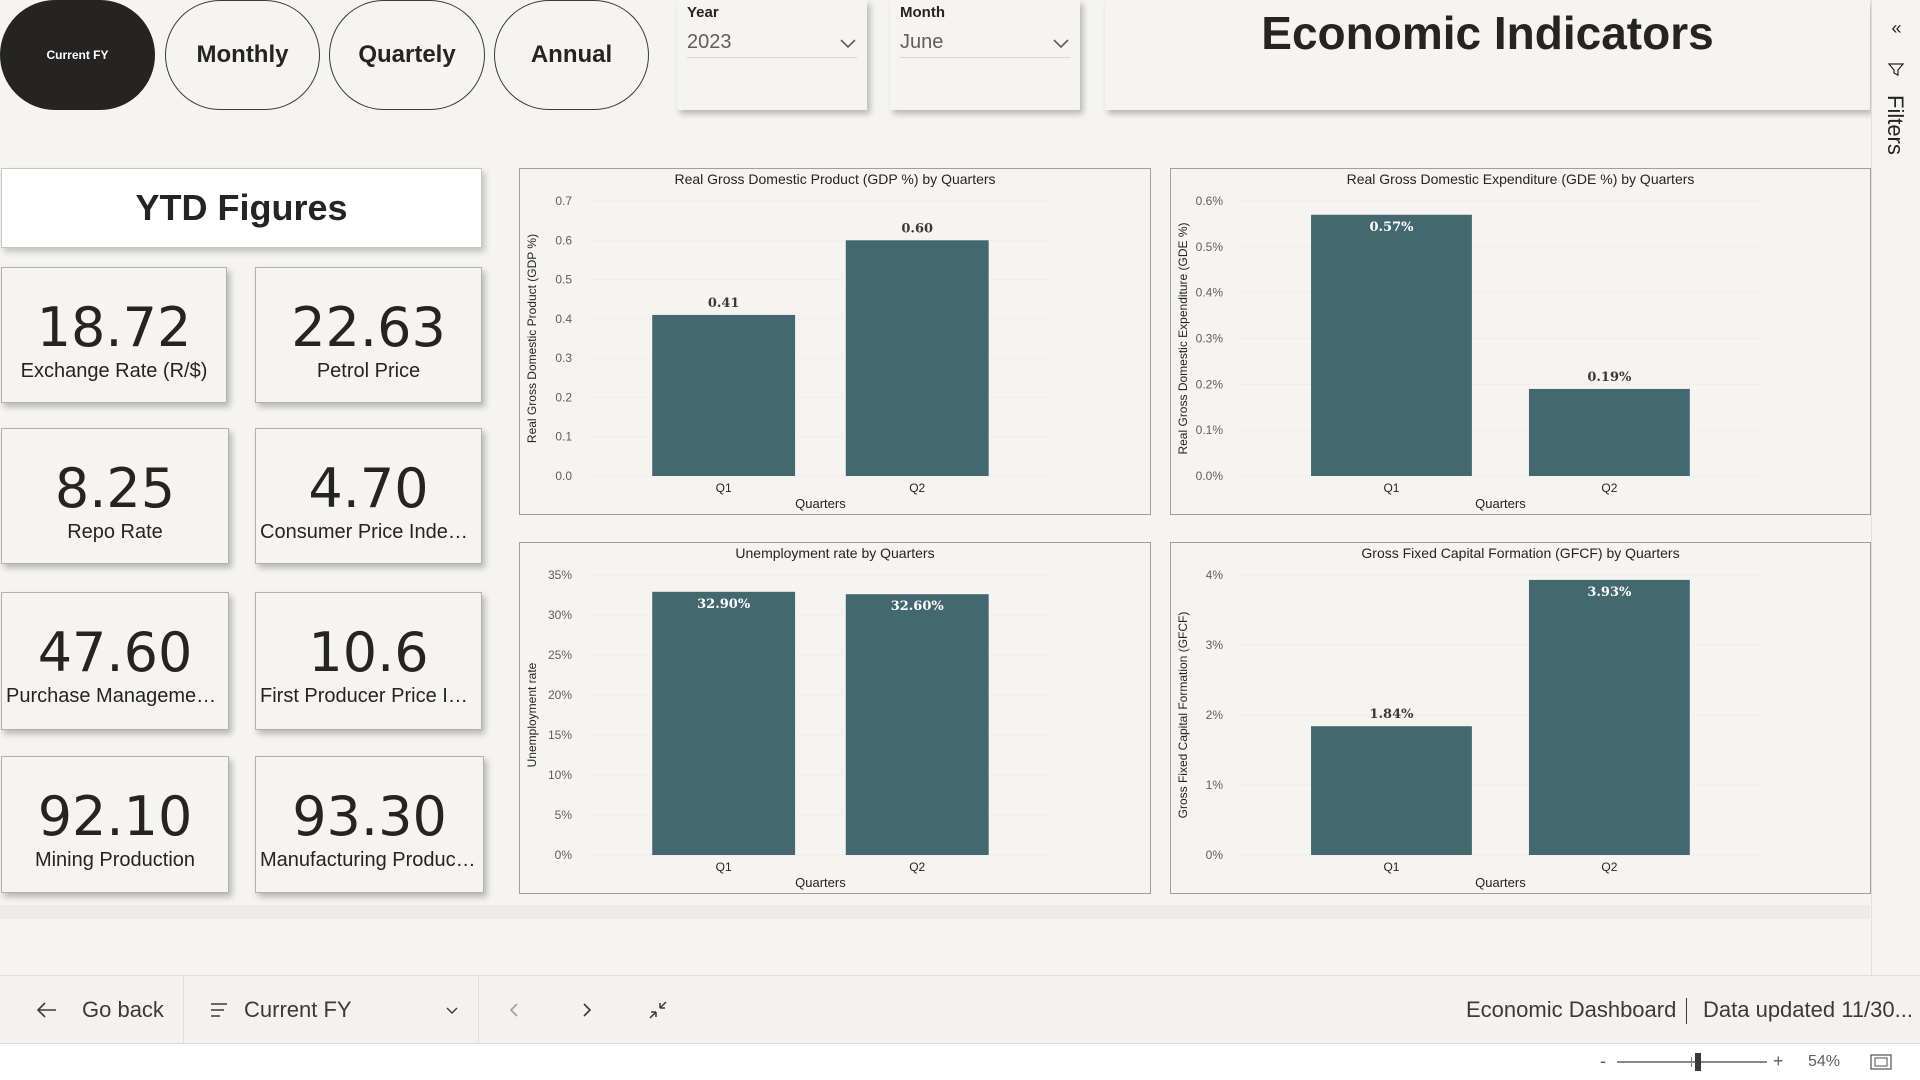 This screenshot has width=1920, height=1080. What do you see at coordinates (1603, 1061) in the screenshot?
I see `zoom-out-button: -` at bounding box center [1603, 1061].